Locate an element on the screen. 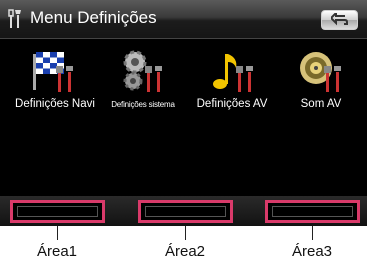 This screenshot has height=264, width=367. callout-area1: Área1 is located at coordinates (57, 251).